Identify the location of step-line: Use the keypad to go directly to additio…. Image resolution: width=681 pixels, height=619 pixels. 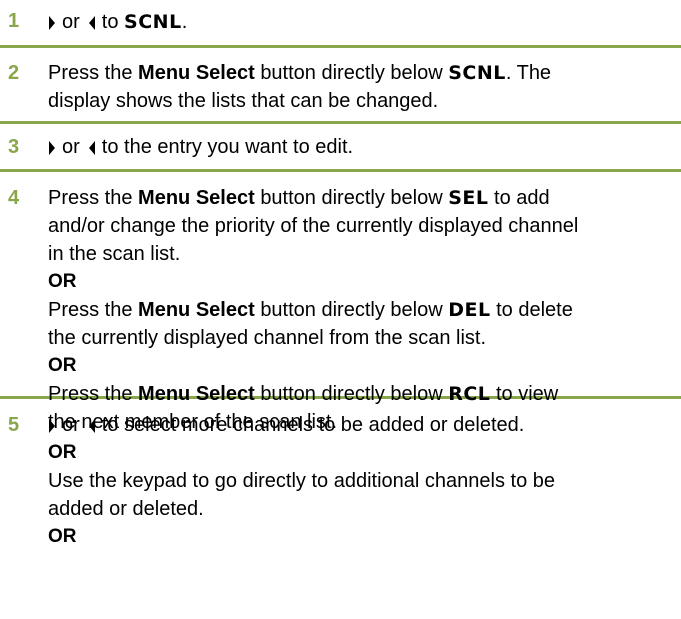
(301, 481).